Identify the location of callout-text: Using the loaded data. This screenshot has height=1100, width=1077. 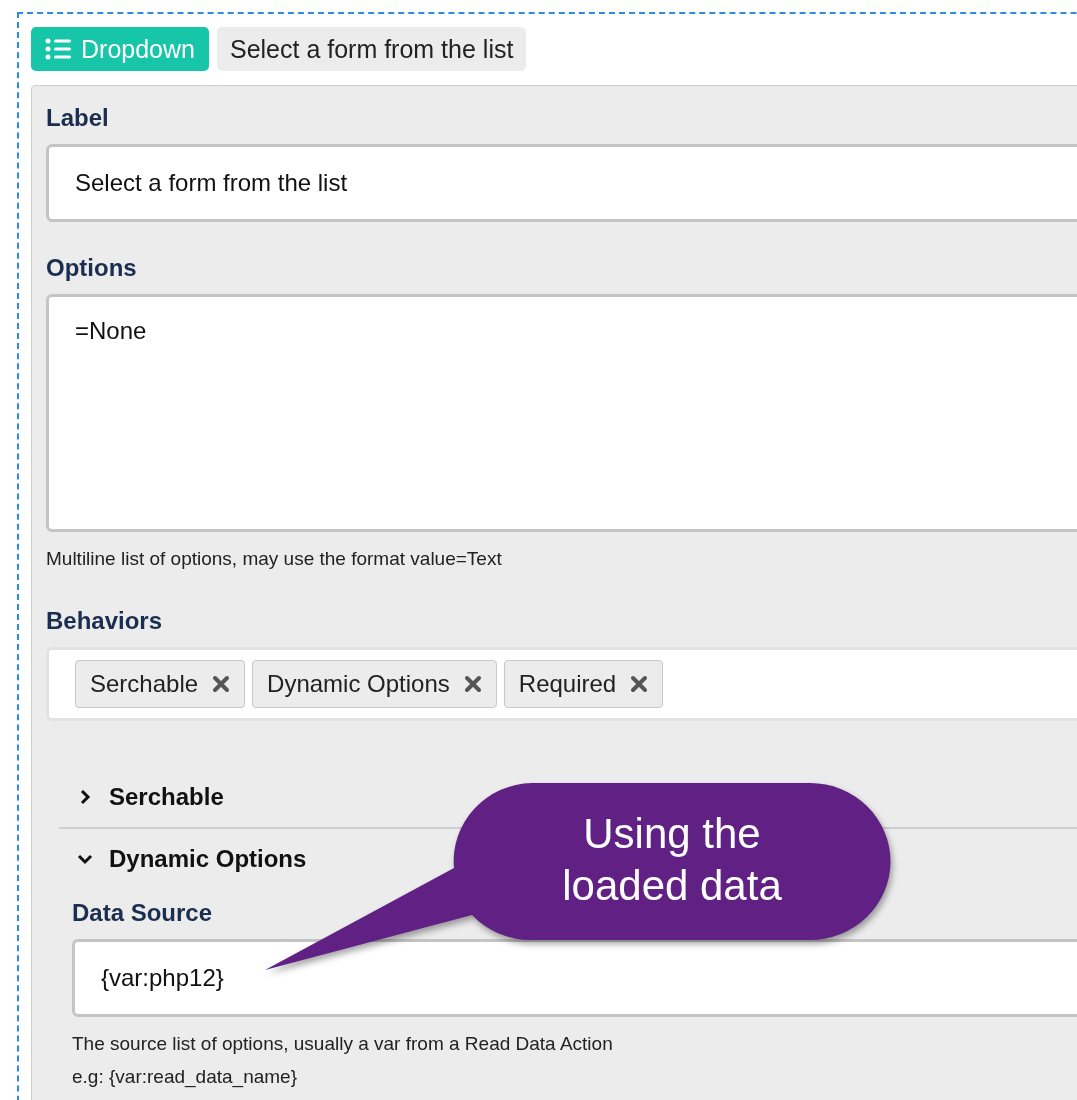
(672, 860).